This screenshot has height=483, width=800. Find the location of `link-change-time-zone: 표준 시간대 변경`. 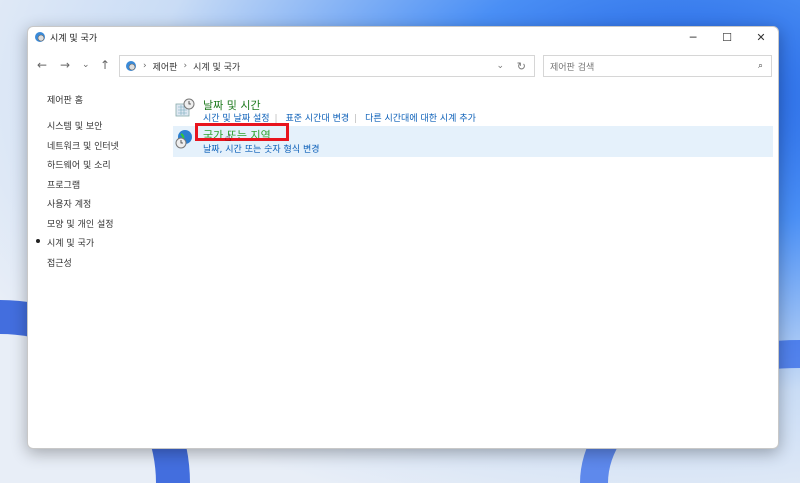

link-change-time-zone: 표준 시간대 변경 is located at coordinates (317, 119).